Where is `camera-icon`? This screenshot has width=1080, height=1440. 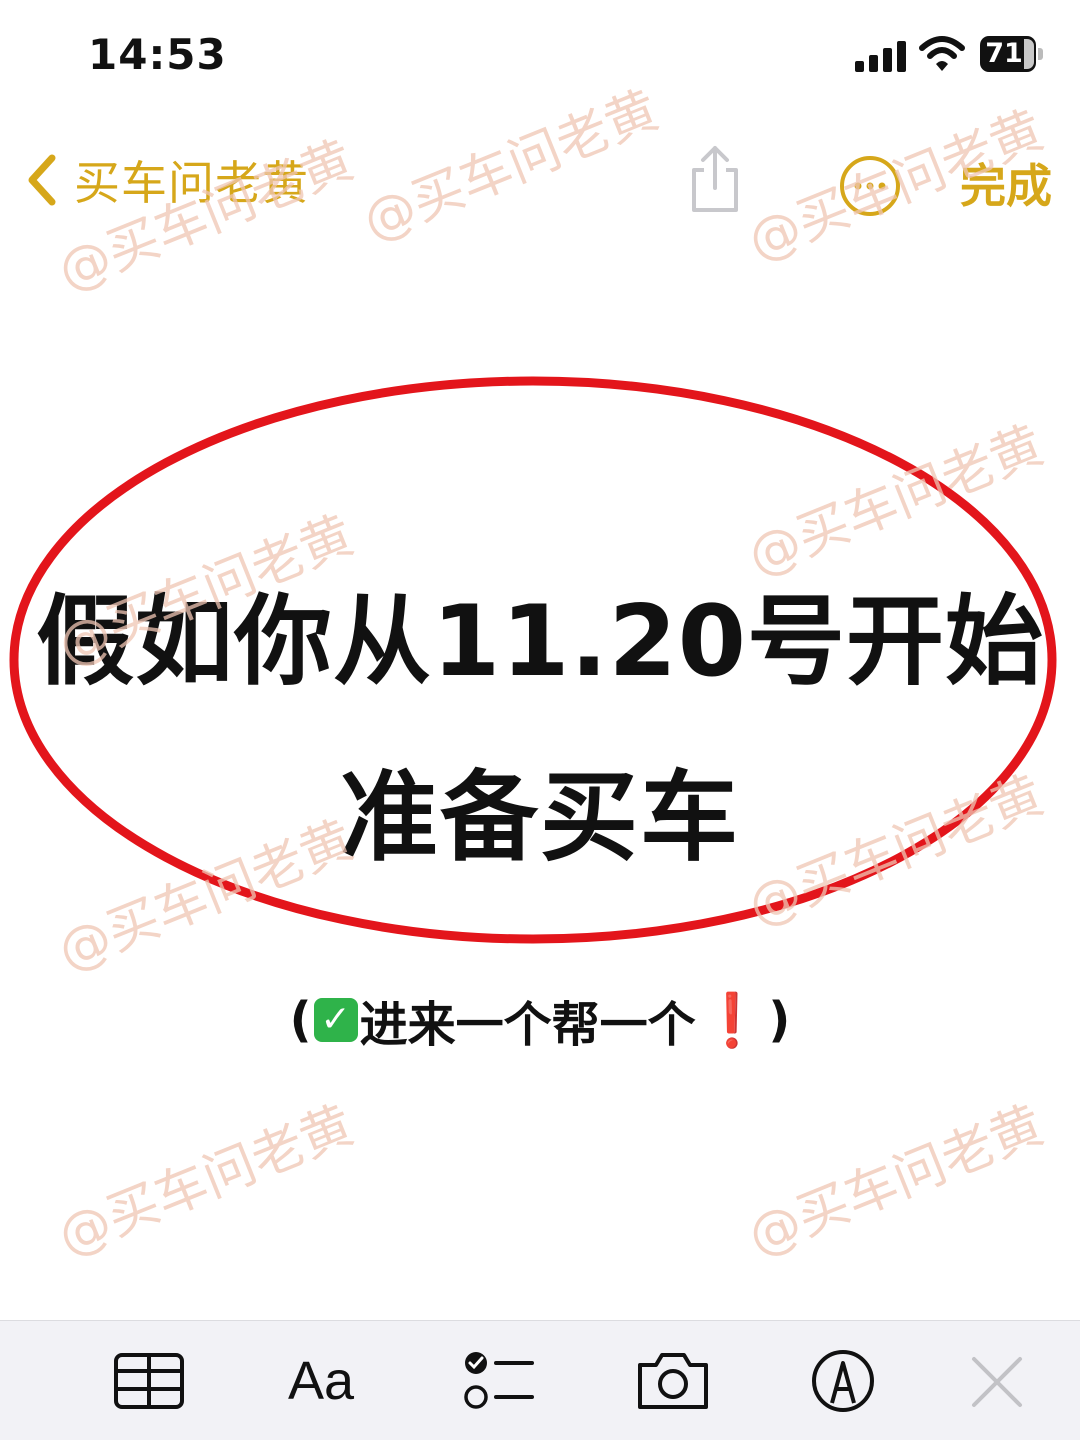 camera-icon is located at coordinates (673, 1381).